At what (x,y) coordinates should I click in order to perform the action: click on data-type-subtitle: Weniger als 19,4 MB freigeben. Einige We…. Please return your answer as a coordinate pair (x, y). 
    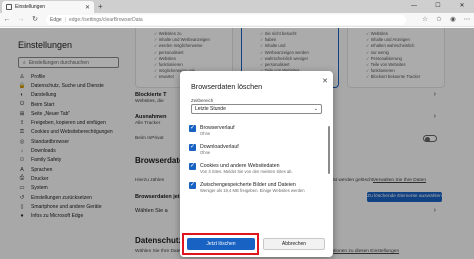
    Looking at the image, I should click on (252, 190).